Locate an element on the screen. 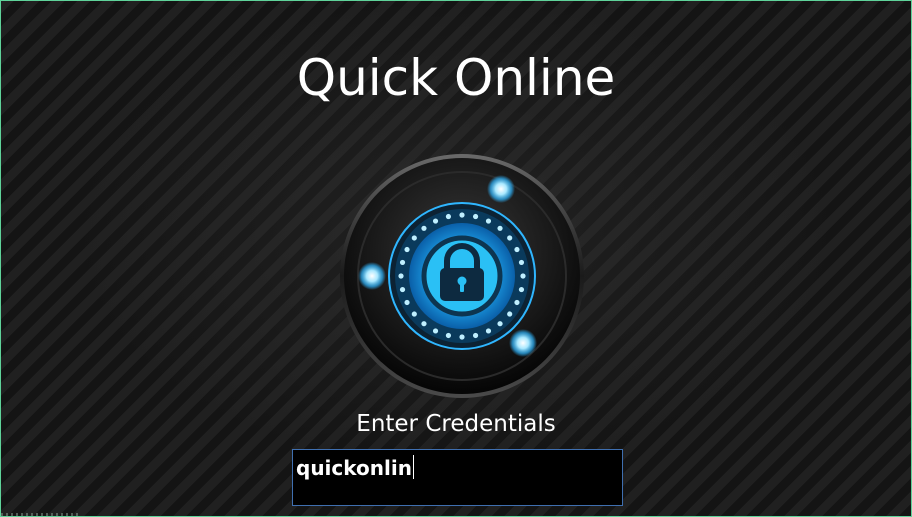 The width and height of the screenshot is (912, 517). credentials-value: quickonlin is located at coordinates (354, 468).